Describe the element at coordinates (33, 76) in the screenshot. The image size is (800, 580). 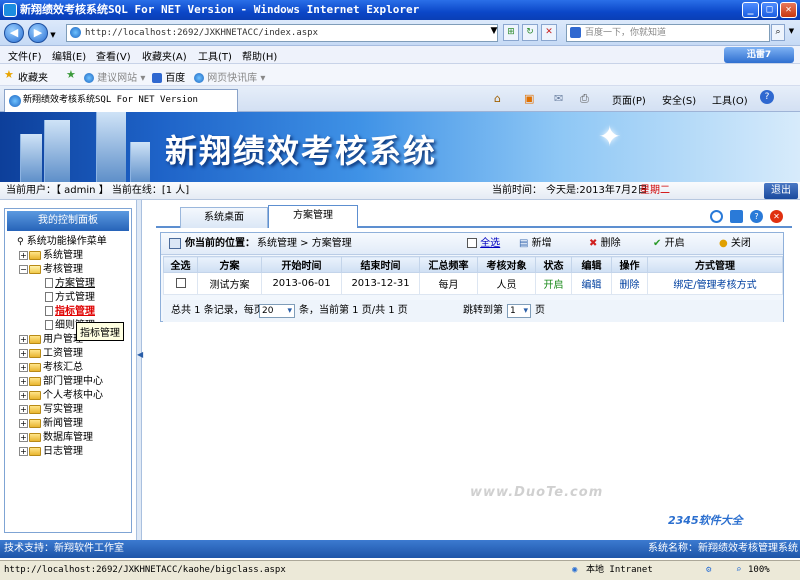
I see `favorites-button: 收藏夹` at that location.